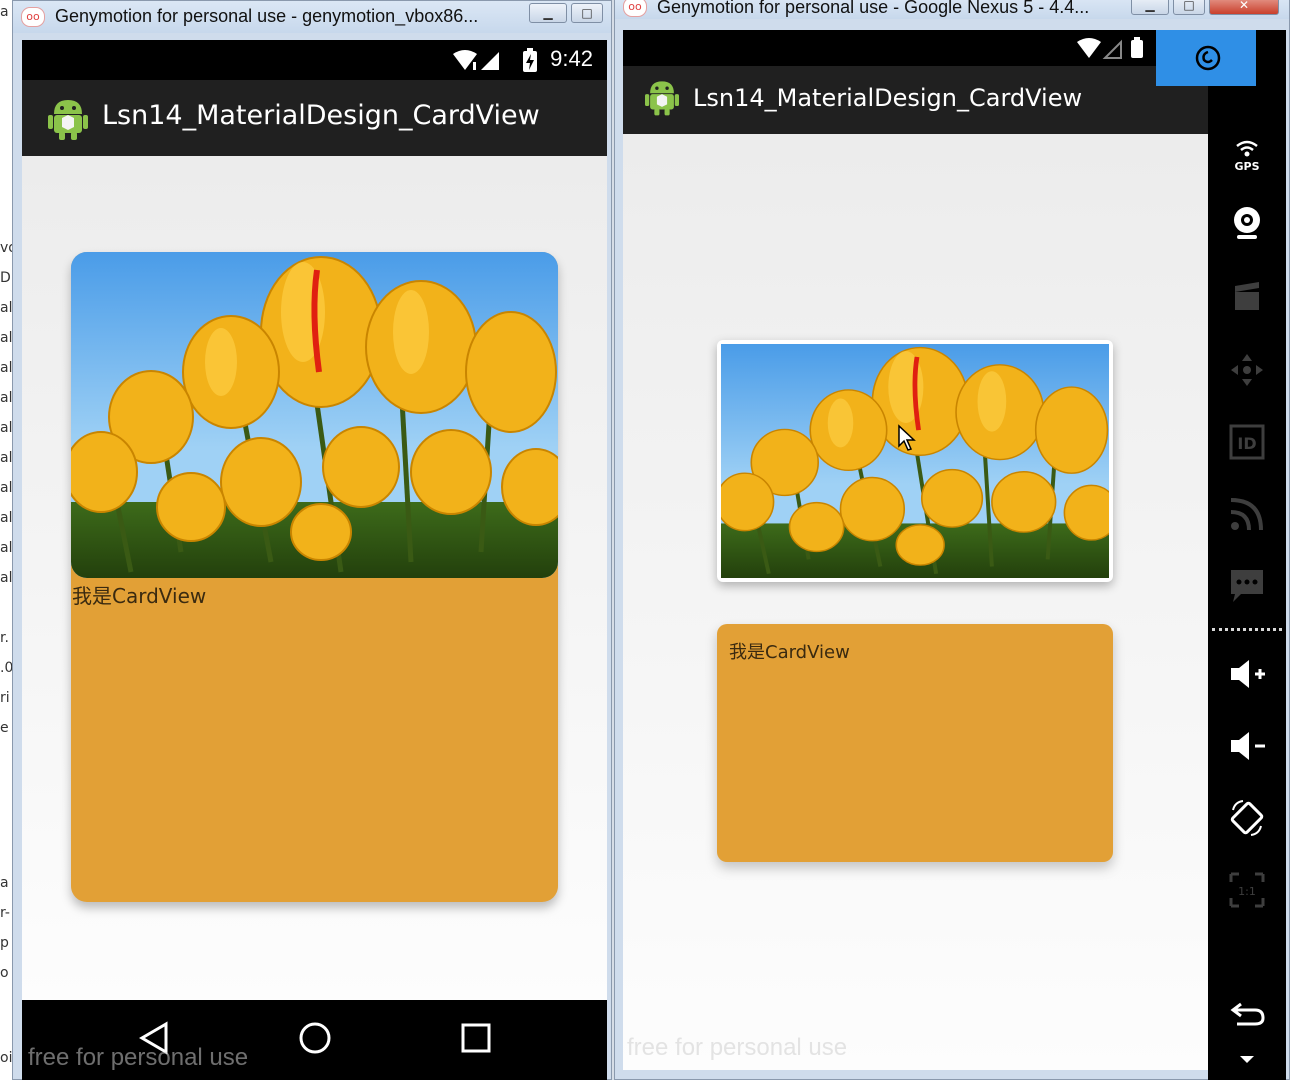 The height and width of the screenshot is (1080, 1290). What do you see at coordinates (476, 1040) in the screenshot?
I see `nav-recents-icon` at bounding box center [476, 1040].